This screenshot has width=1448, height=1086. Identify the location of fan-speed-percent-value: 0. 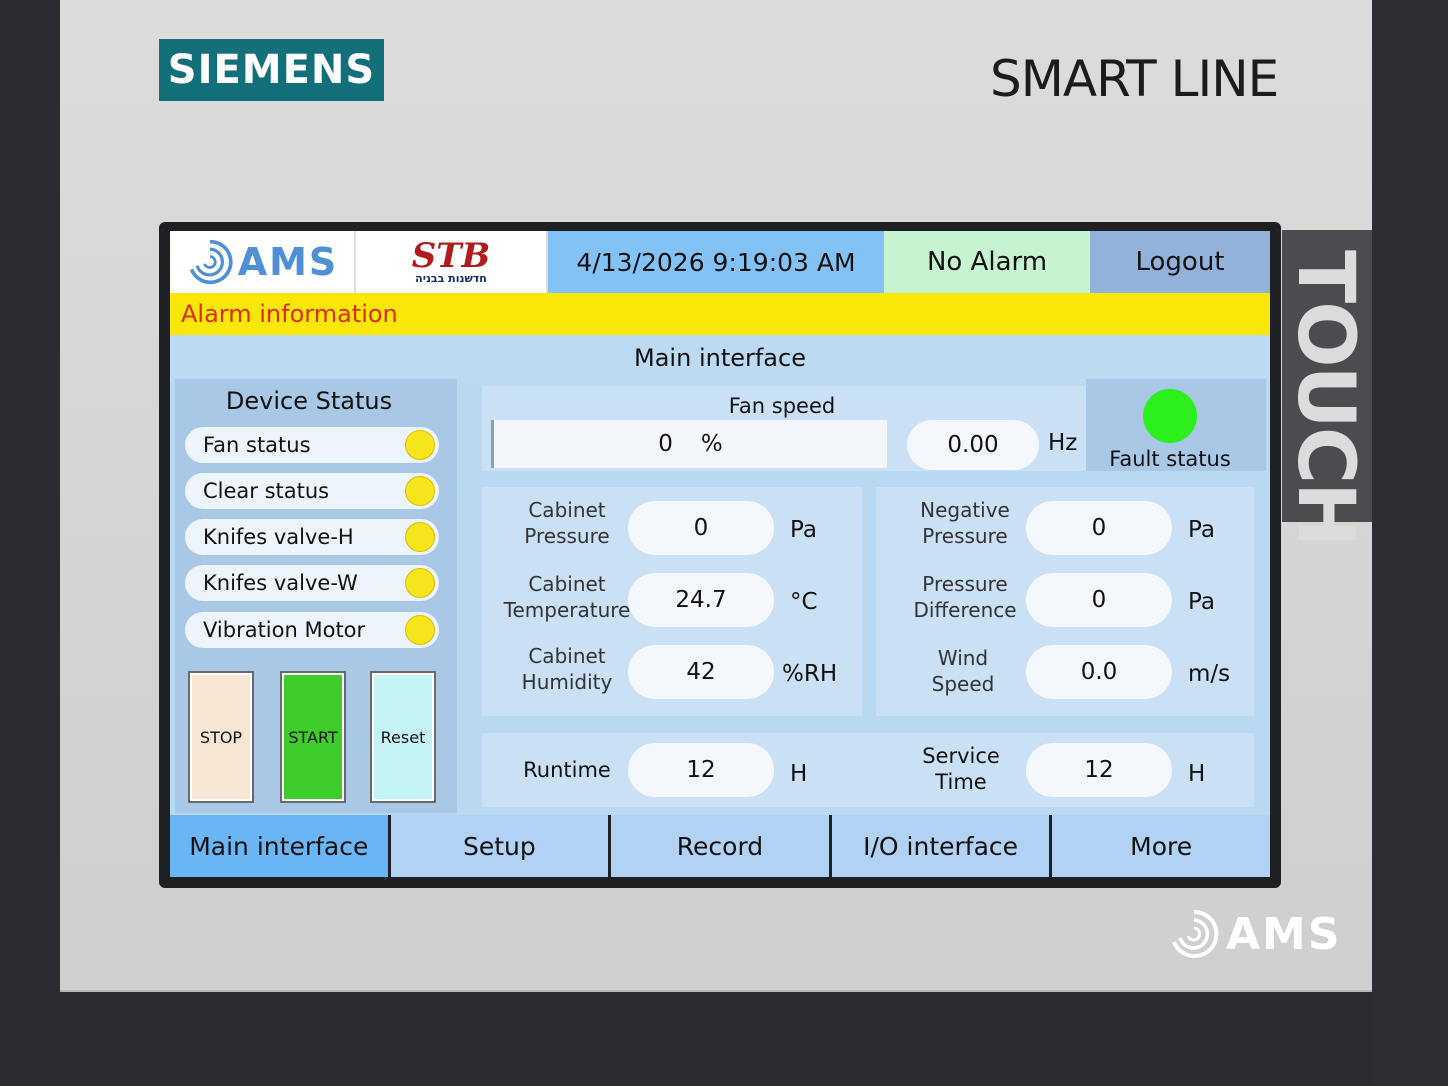
(665, 444).